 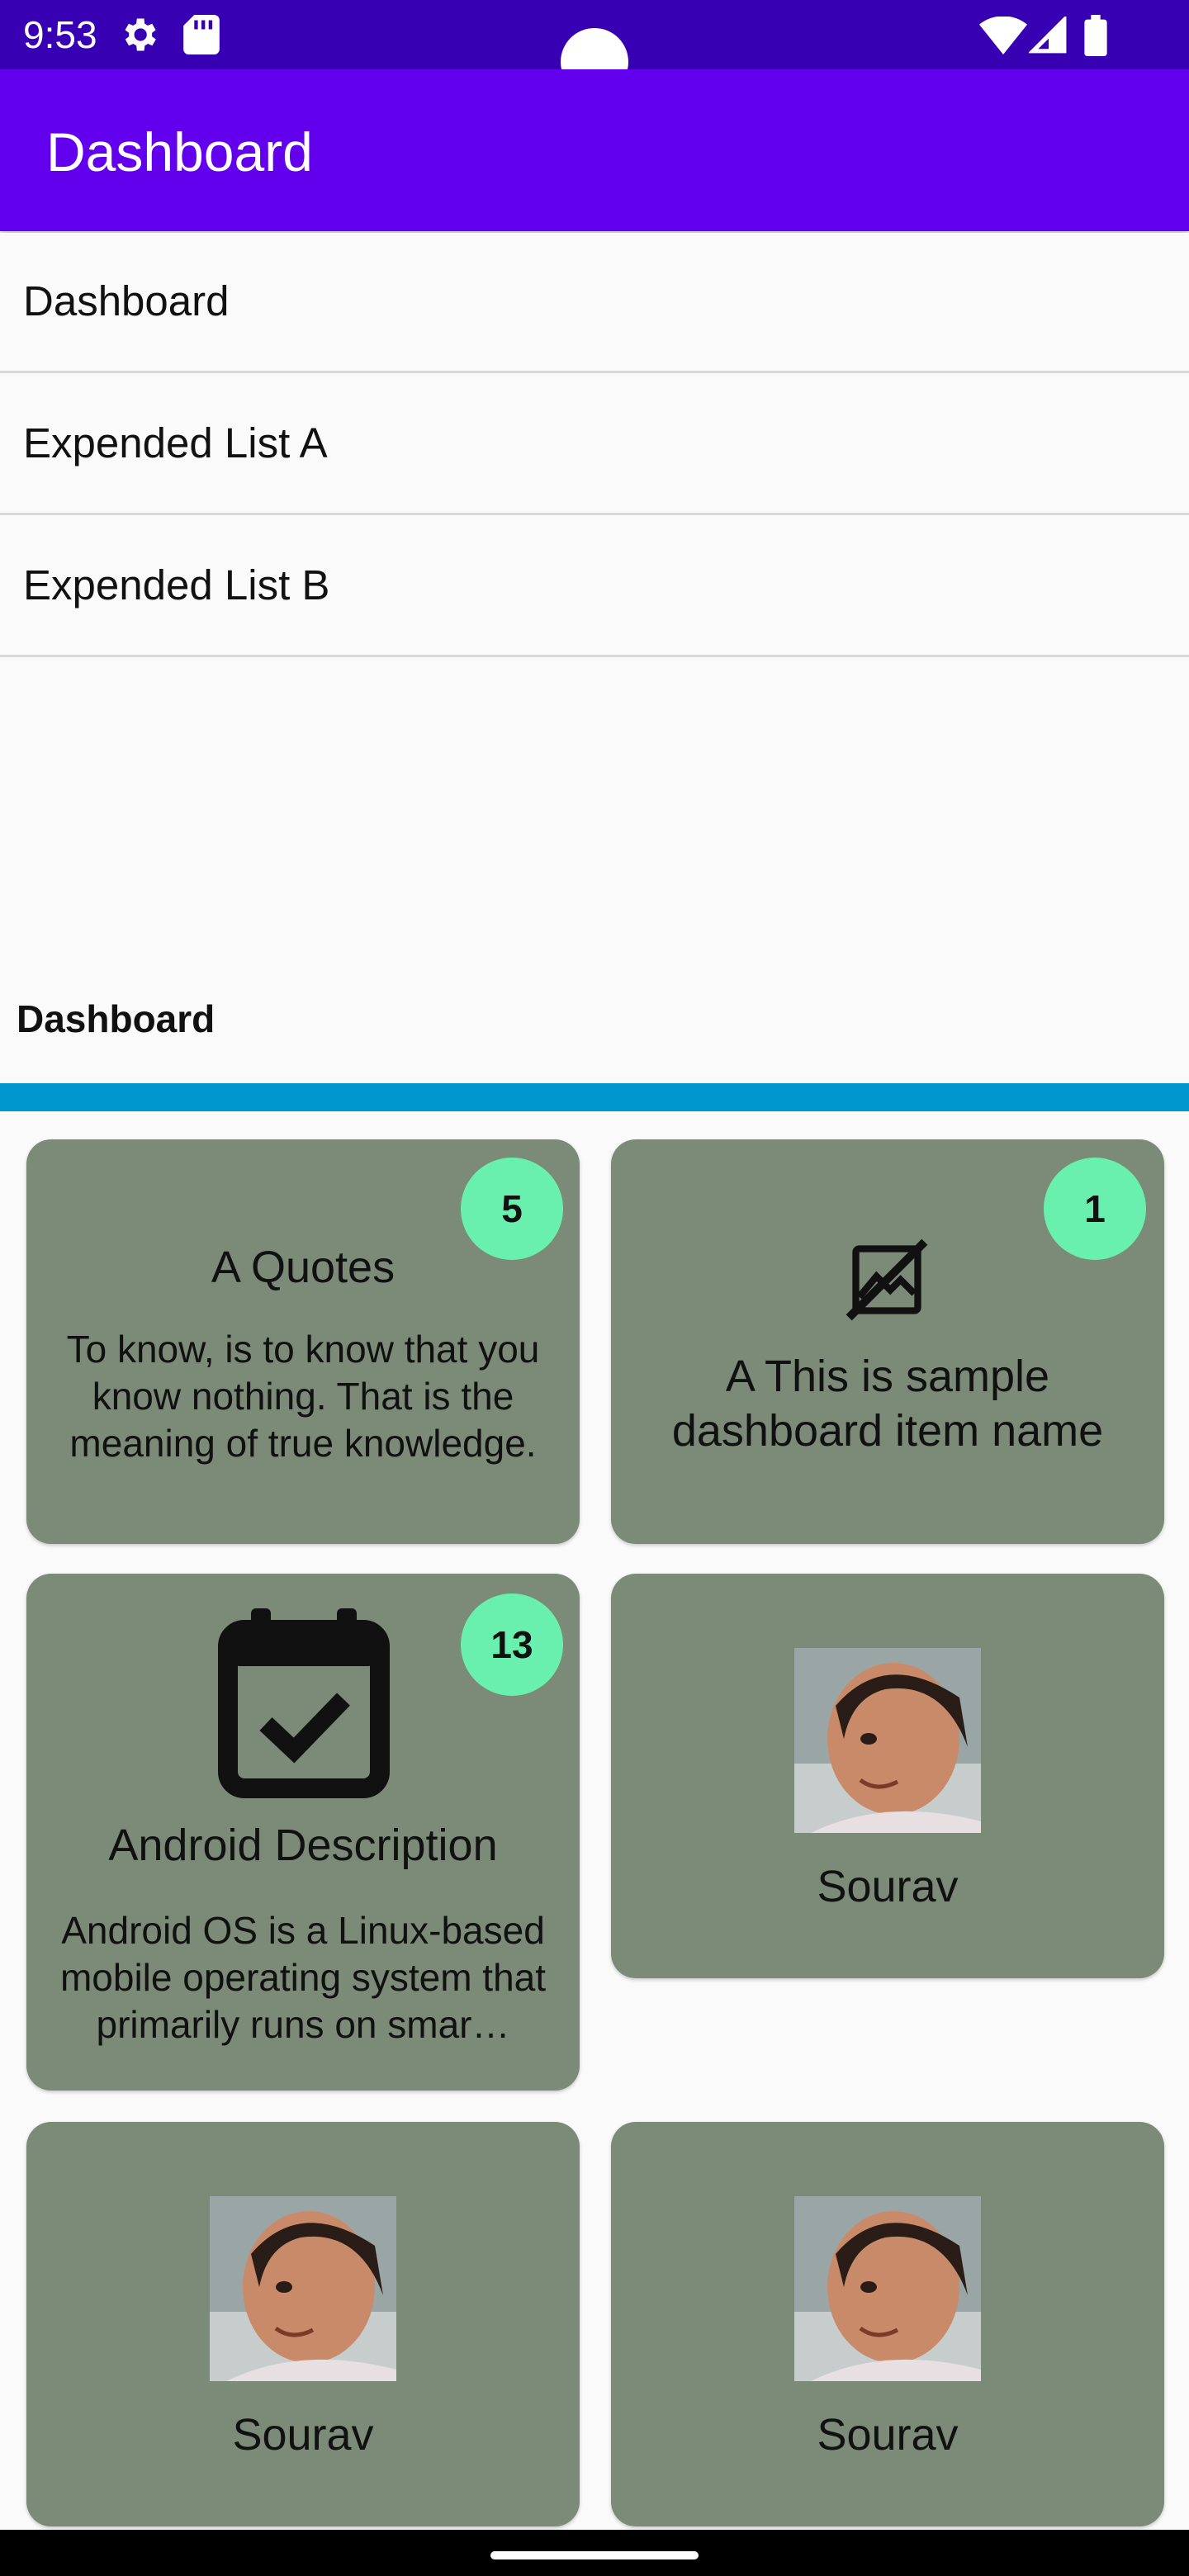 What do you see at coordinates (176, 584) in the screenshot?
I see `menu-item-label: Expended List B` at bounding box center [176, 584].